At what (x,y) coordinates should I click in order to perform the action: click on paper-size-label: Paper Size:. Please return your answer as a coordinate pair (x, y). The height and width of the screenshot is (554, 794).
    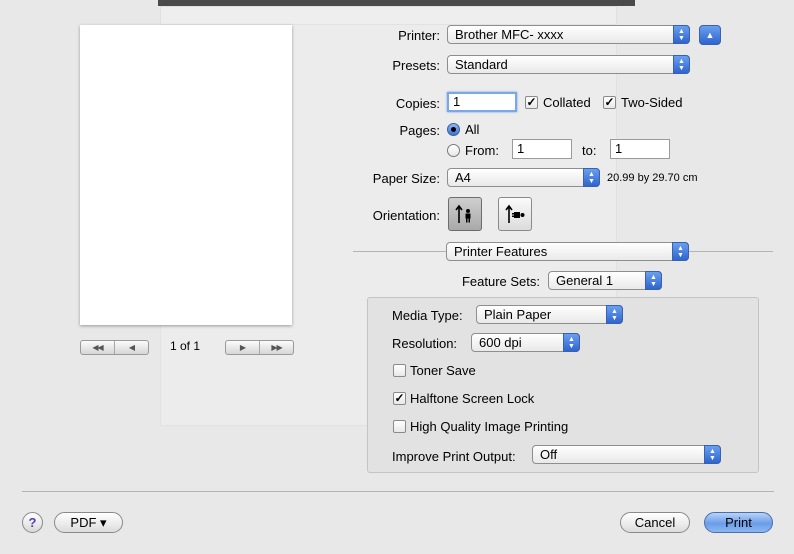
    Looking at the image, I should click on (406, 178).